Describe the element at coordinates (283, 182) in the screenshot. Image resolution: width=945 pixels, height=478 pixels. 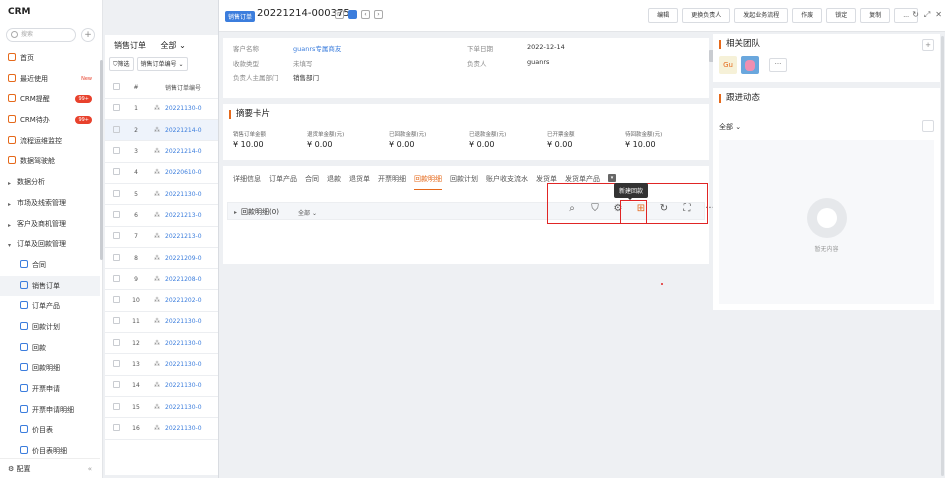
I see `tab: 订单产品` at that location.